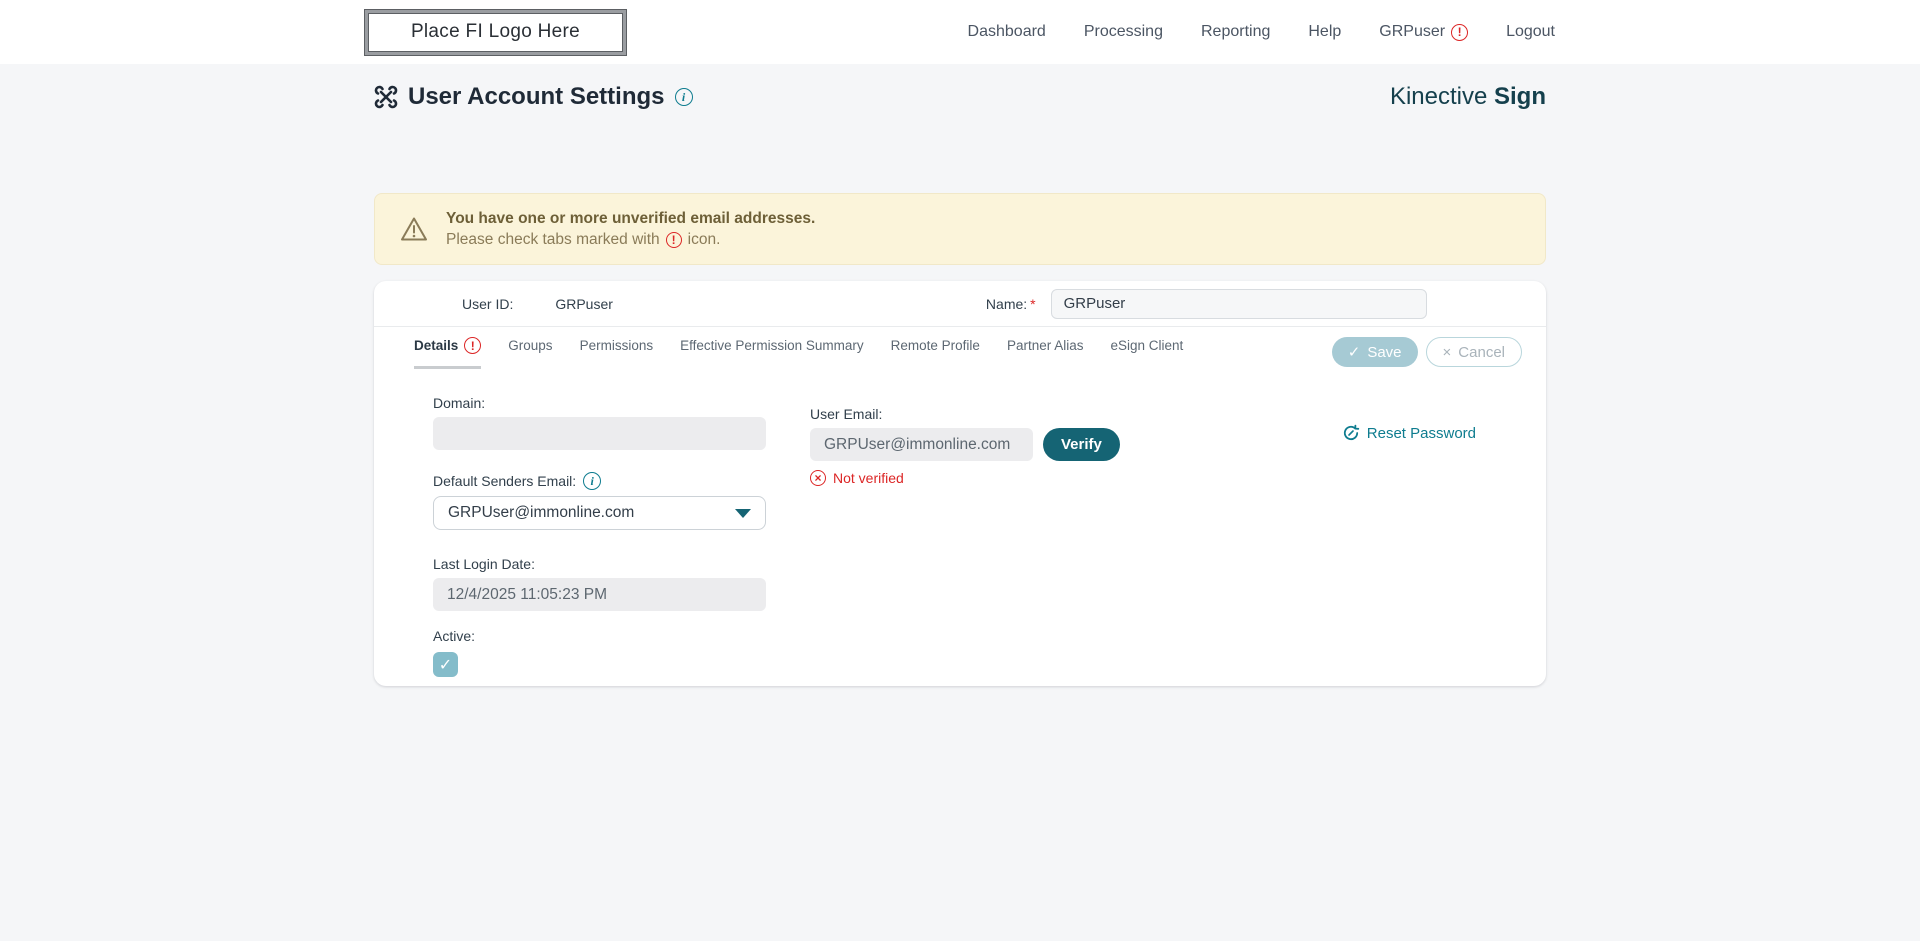 This screenshot has height=941, width=1920. Describe the element at coordinates (1045, 353) in the screenshot. I see `tab-partner-alias: Partner Alias` at that location.